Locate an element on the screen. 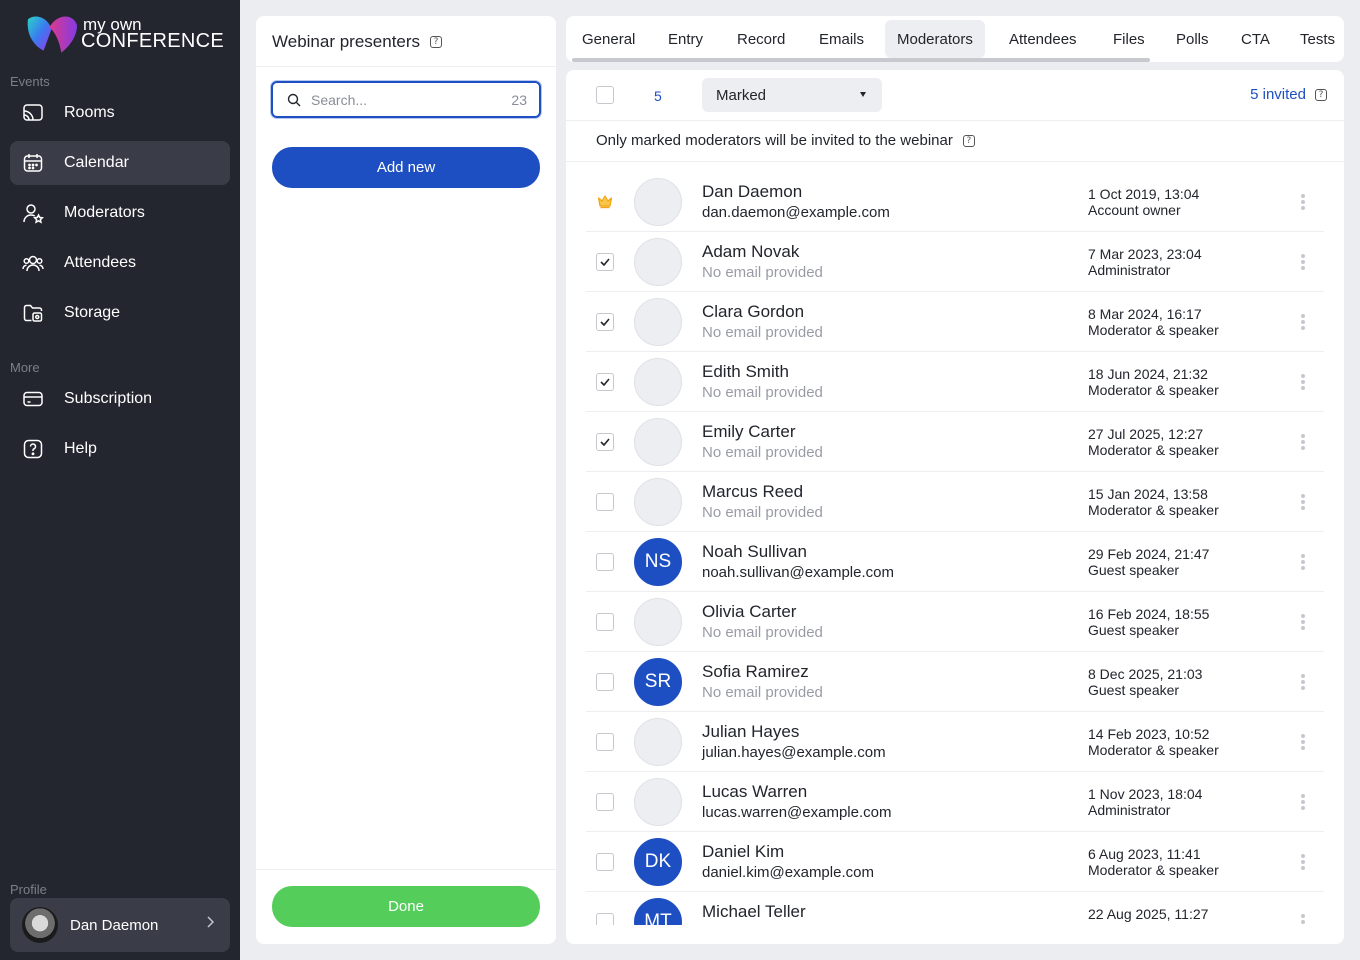  moderator-date: 8 Dec 2025, 21:03 is located at coordinates (1145, 674).